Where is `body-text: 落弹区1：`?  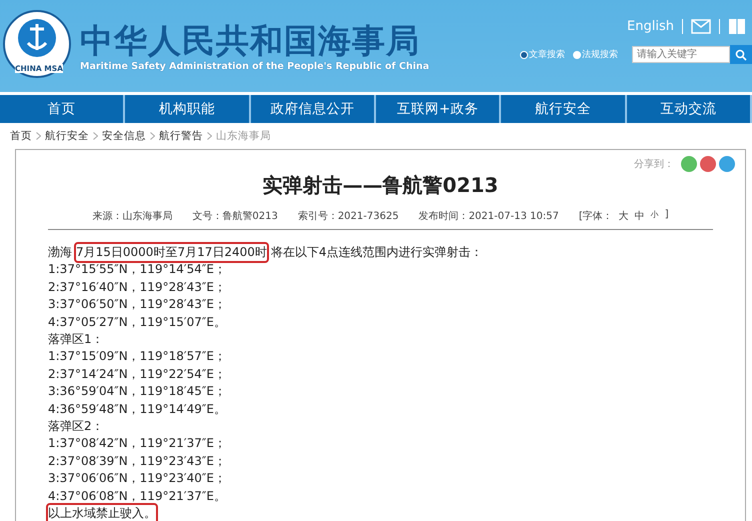 body-text: 落弹区1： is located at coordinates (76, 339).